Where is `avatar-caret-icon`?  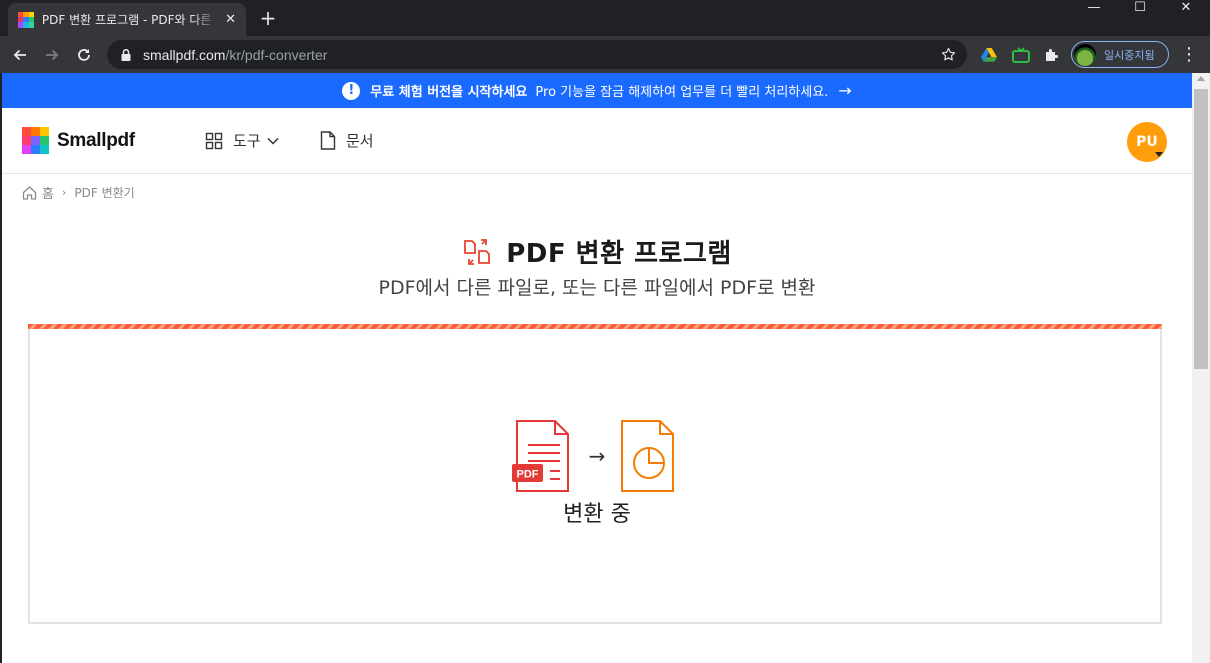 avatar-caret-icon is located at coordinates (1159, 154).